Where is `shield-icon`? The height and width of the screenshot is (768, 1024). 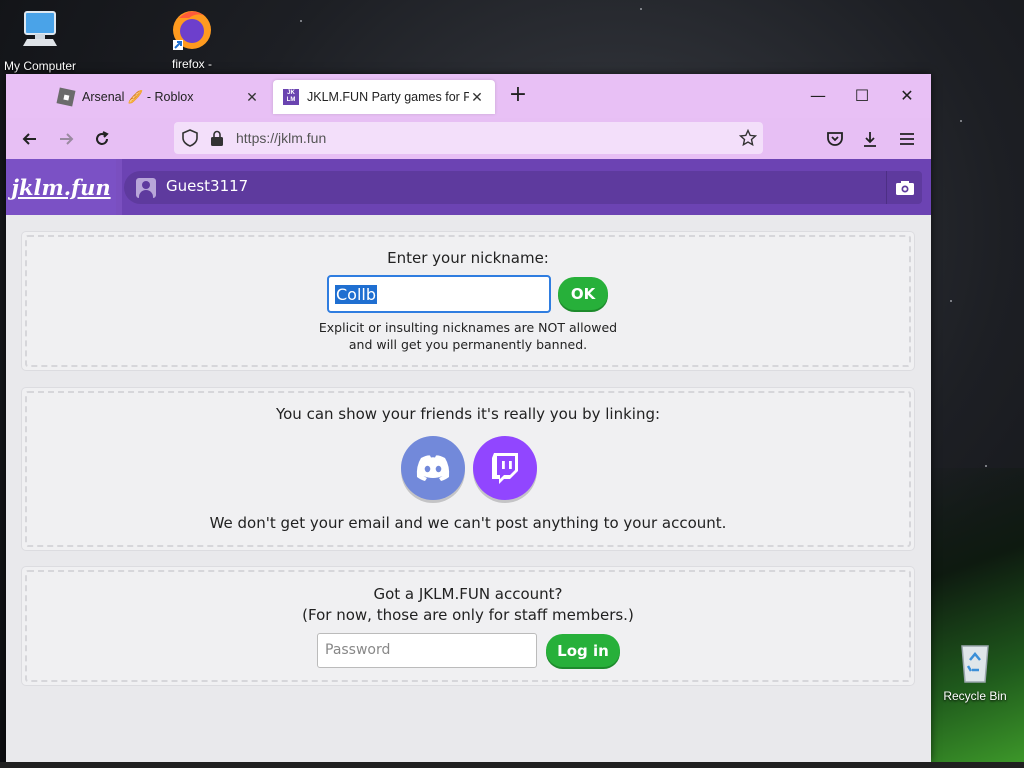
shield-icon is located at coordinates (190, 138).